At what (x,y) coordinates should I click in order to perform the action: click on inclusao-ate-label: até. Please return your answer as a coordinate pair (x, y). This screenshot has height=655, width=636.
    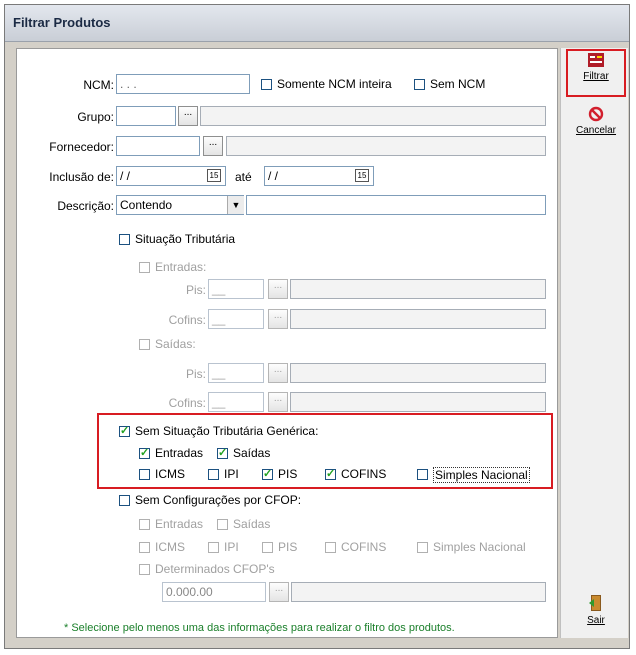
    Looking at the image, I should click on (243, 177).